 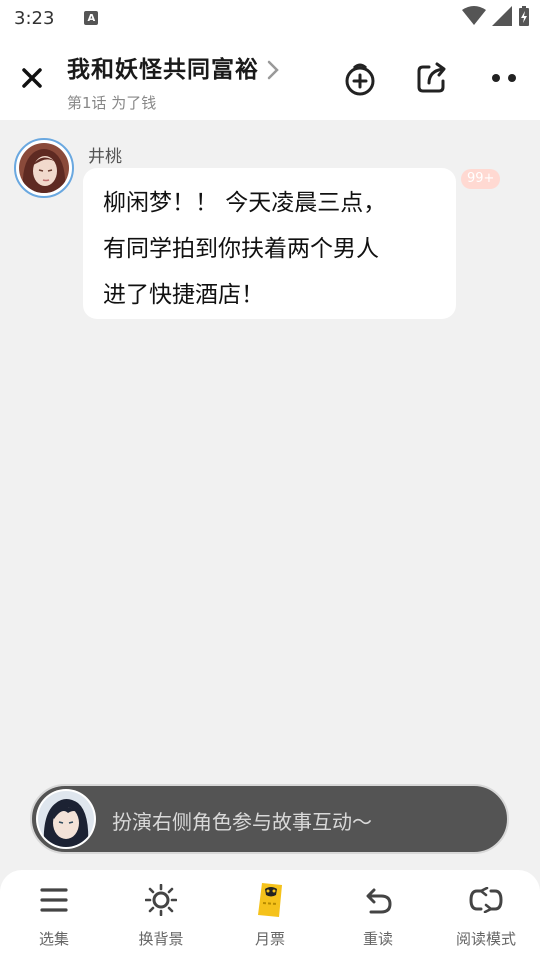 What do you see at coordinates (161, 900) in the screenshot?
I see `sun-icon` at bounding box center [161, 900].